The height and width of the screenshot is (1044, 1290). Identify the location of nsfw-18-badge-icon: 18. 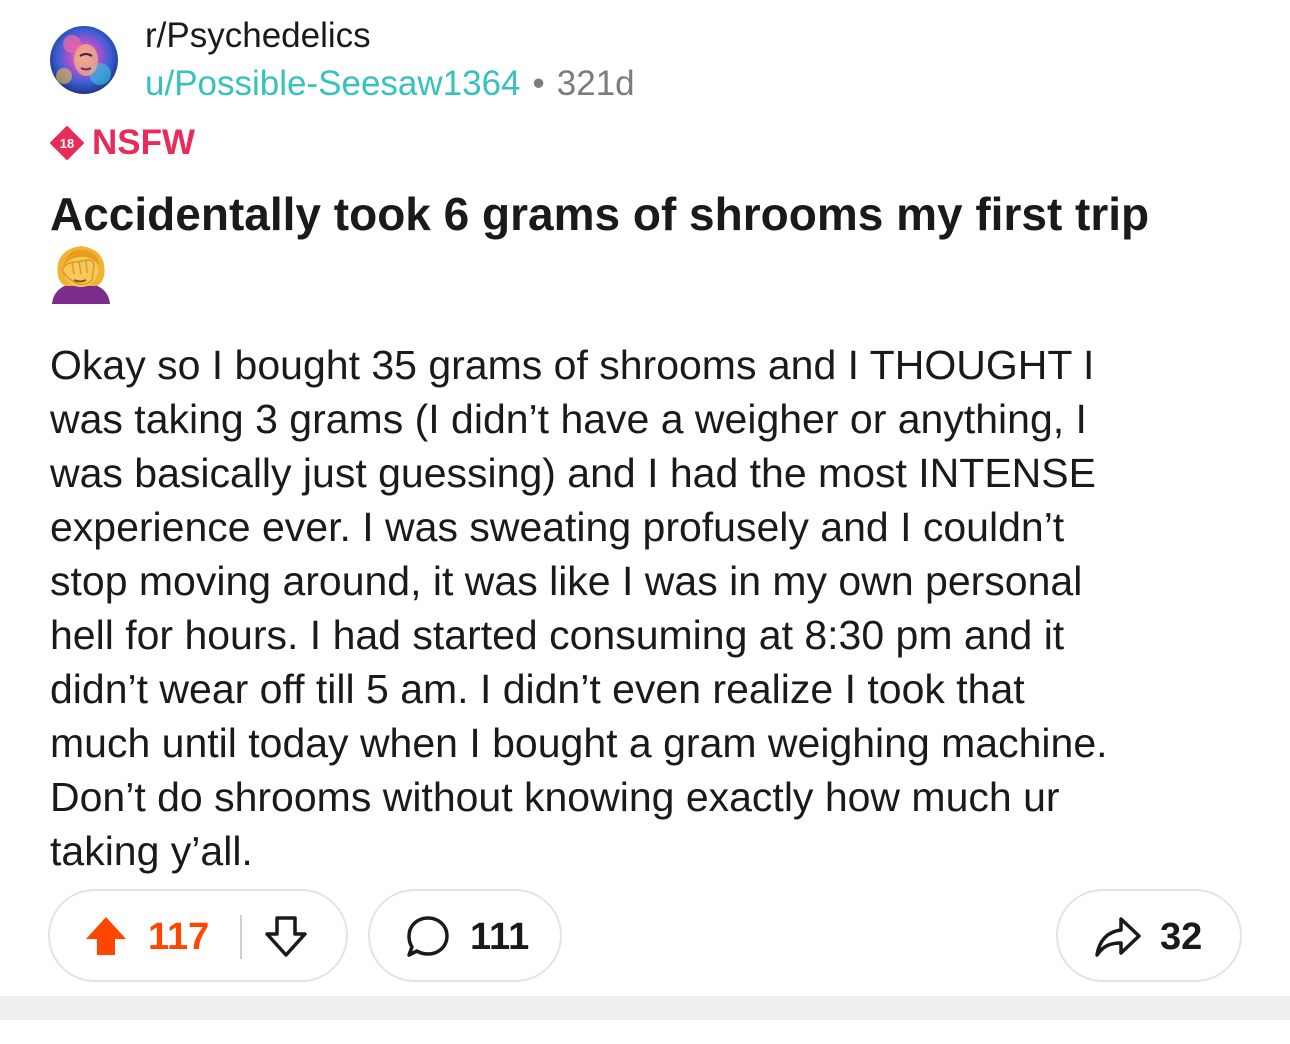
(67, 143).